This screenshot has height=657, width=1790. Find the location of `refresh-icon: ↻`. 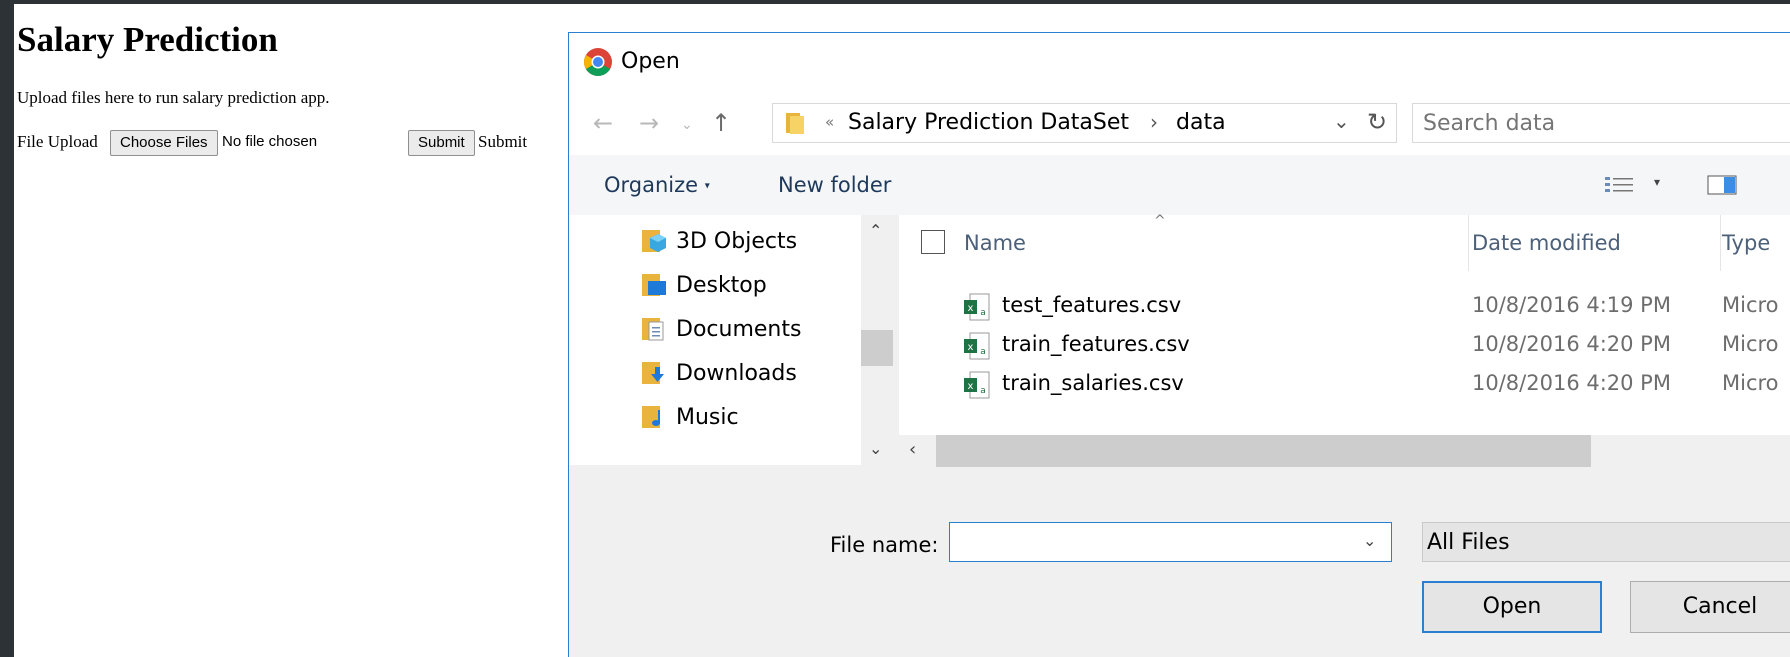

refresh-icon: ↻ is located at coordinates (1377, 122).